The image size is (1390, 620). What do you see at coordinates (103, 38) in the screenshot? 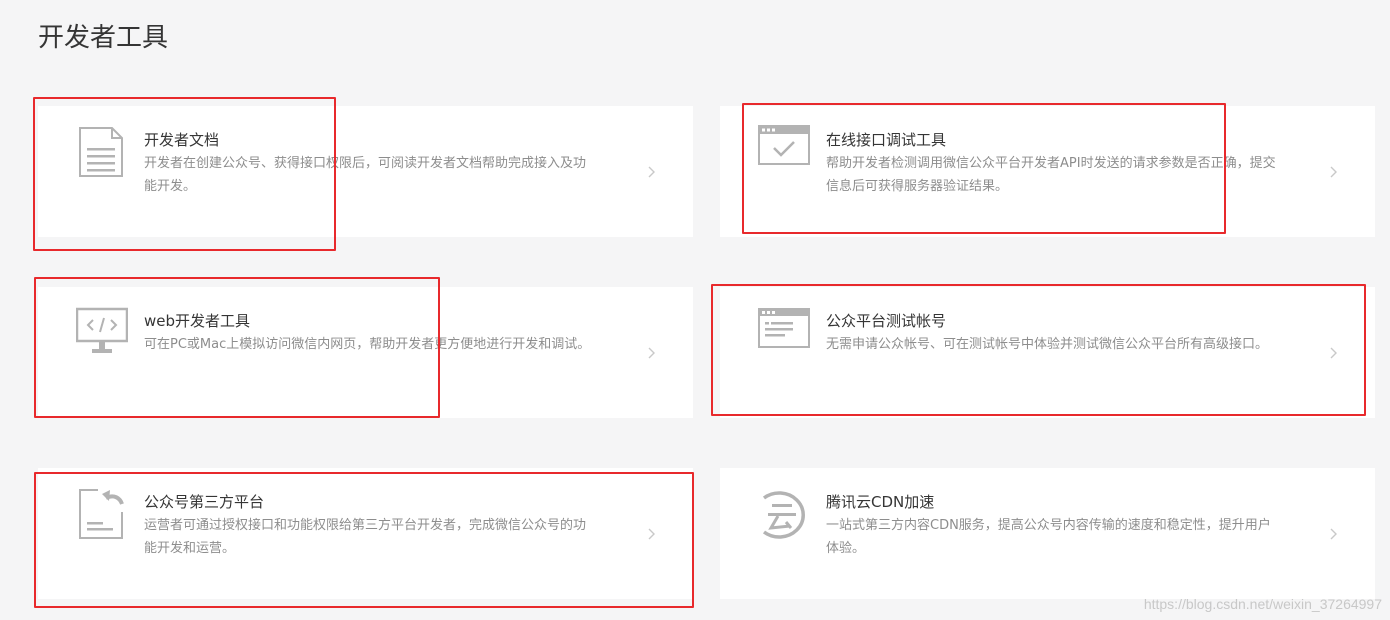
I see `page-title: 开发者工具` at bounding box center [103, 38].